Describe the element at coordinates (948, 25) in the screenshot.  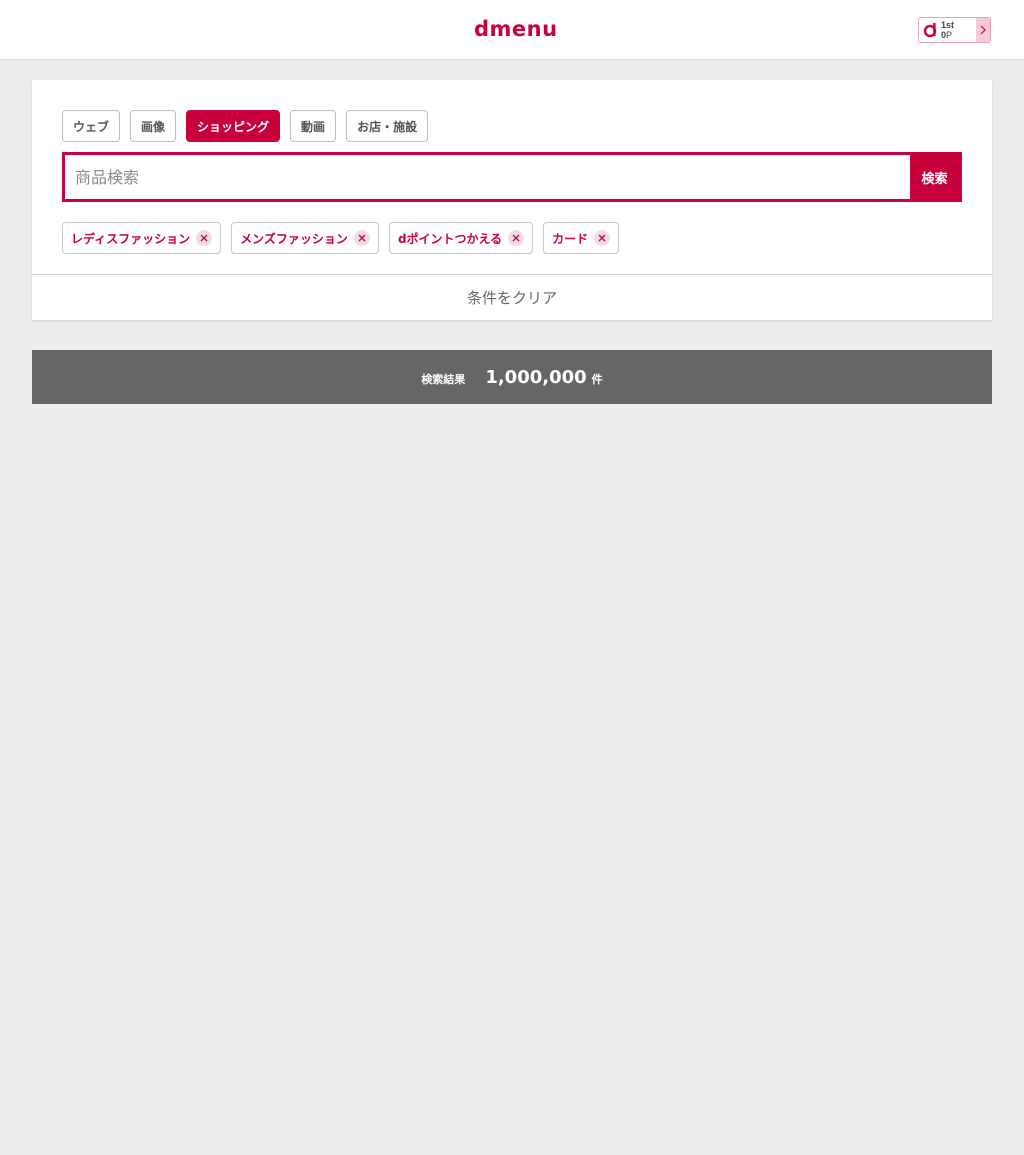
I see `dpoint-rank: 1st` at that location.